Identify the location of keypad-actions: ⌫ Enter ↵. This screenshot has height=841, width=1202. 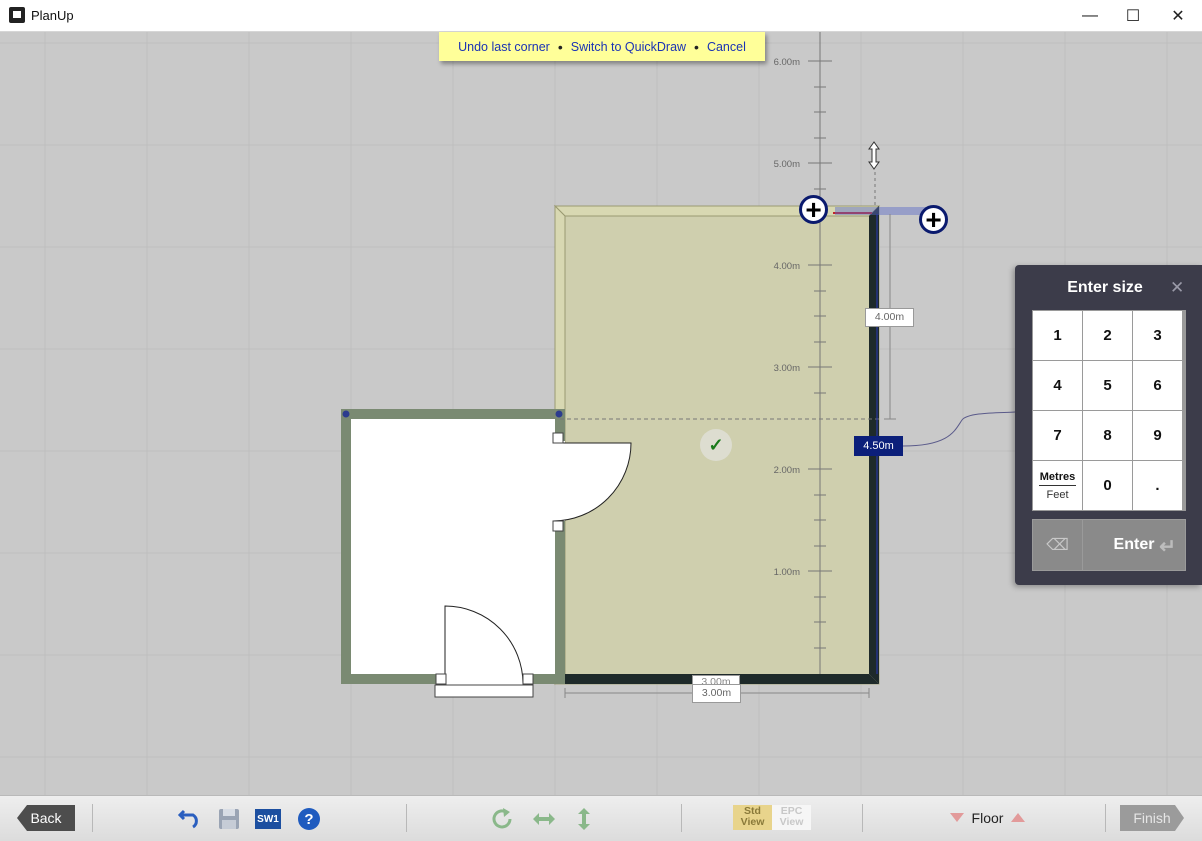
(1109, 545).